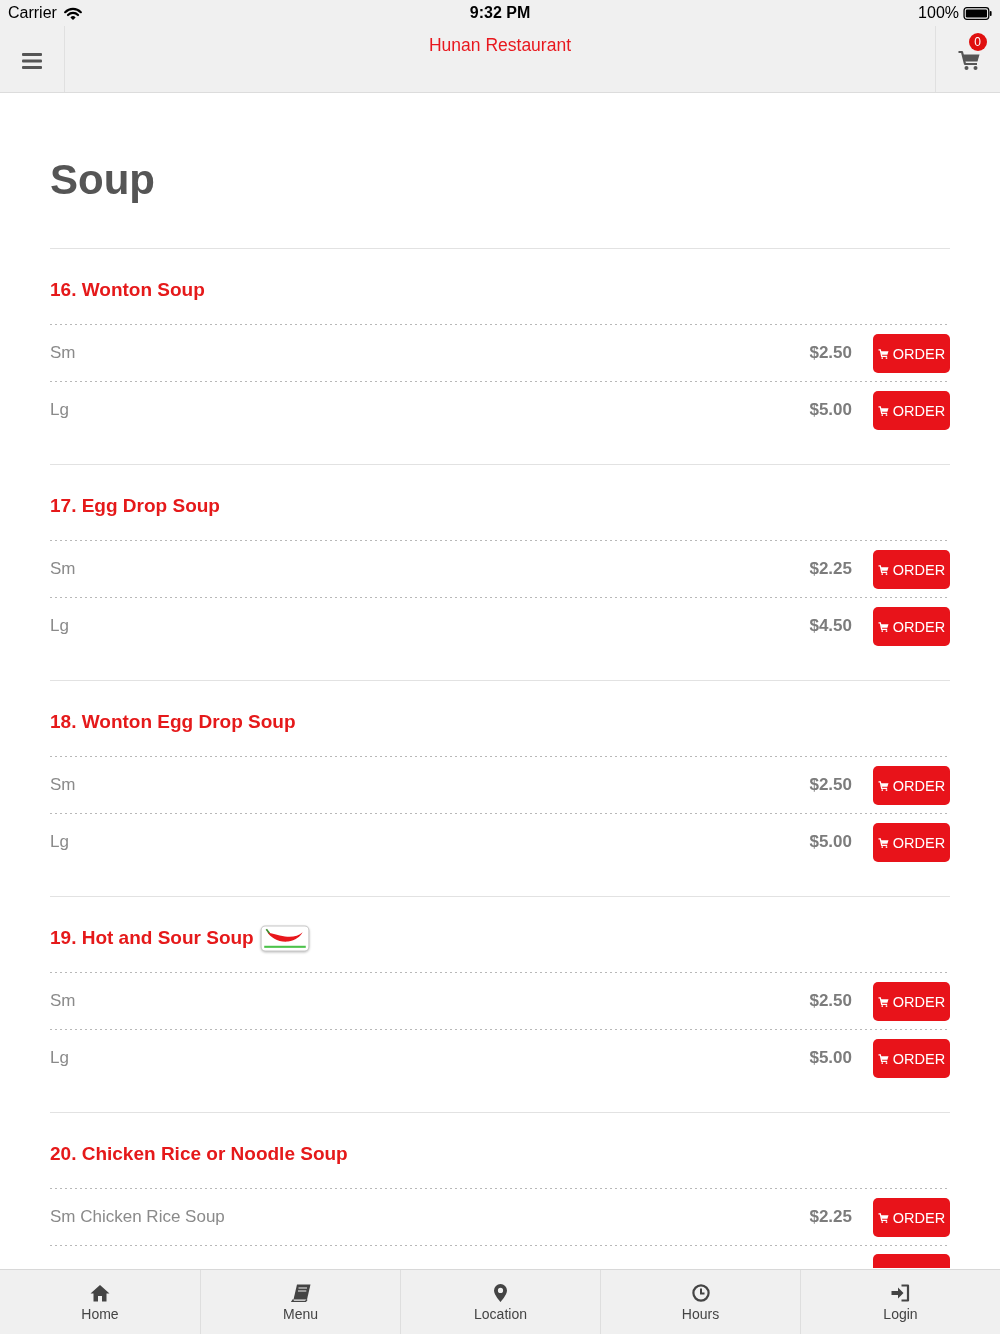 The width and height of the screenshot is (1000, 1334). What do you see at coordinates (700, 1293) in the screenshot?
I see `clock-icon` at bounding box center [700, 1293].